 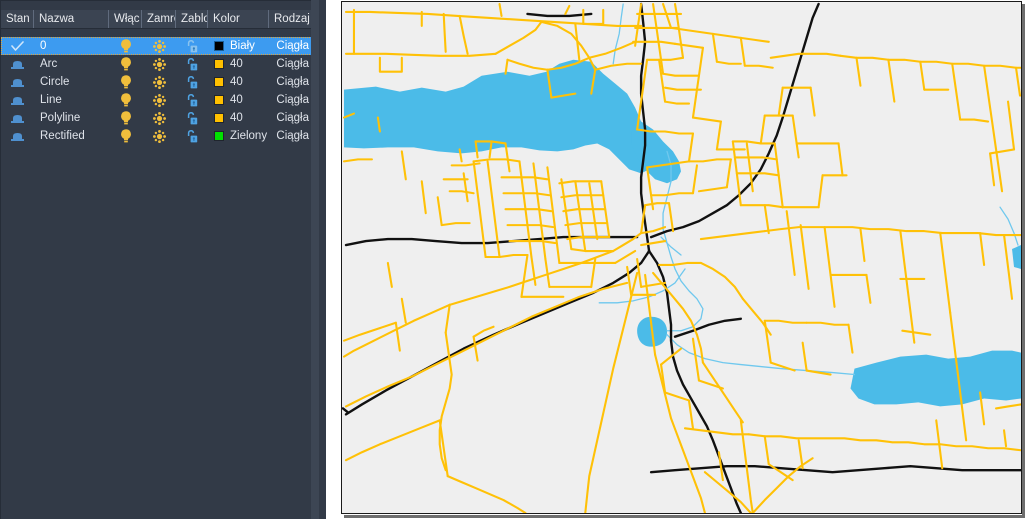 I want to click on layer-row-polyline: Polyline 40 Ciągła, so click(x=156, y=118).